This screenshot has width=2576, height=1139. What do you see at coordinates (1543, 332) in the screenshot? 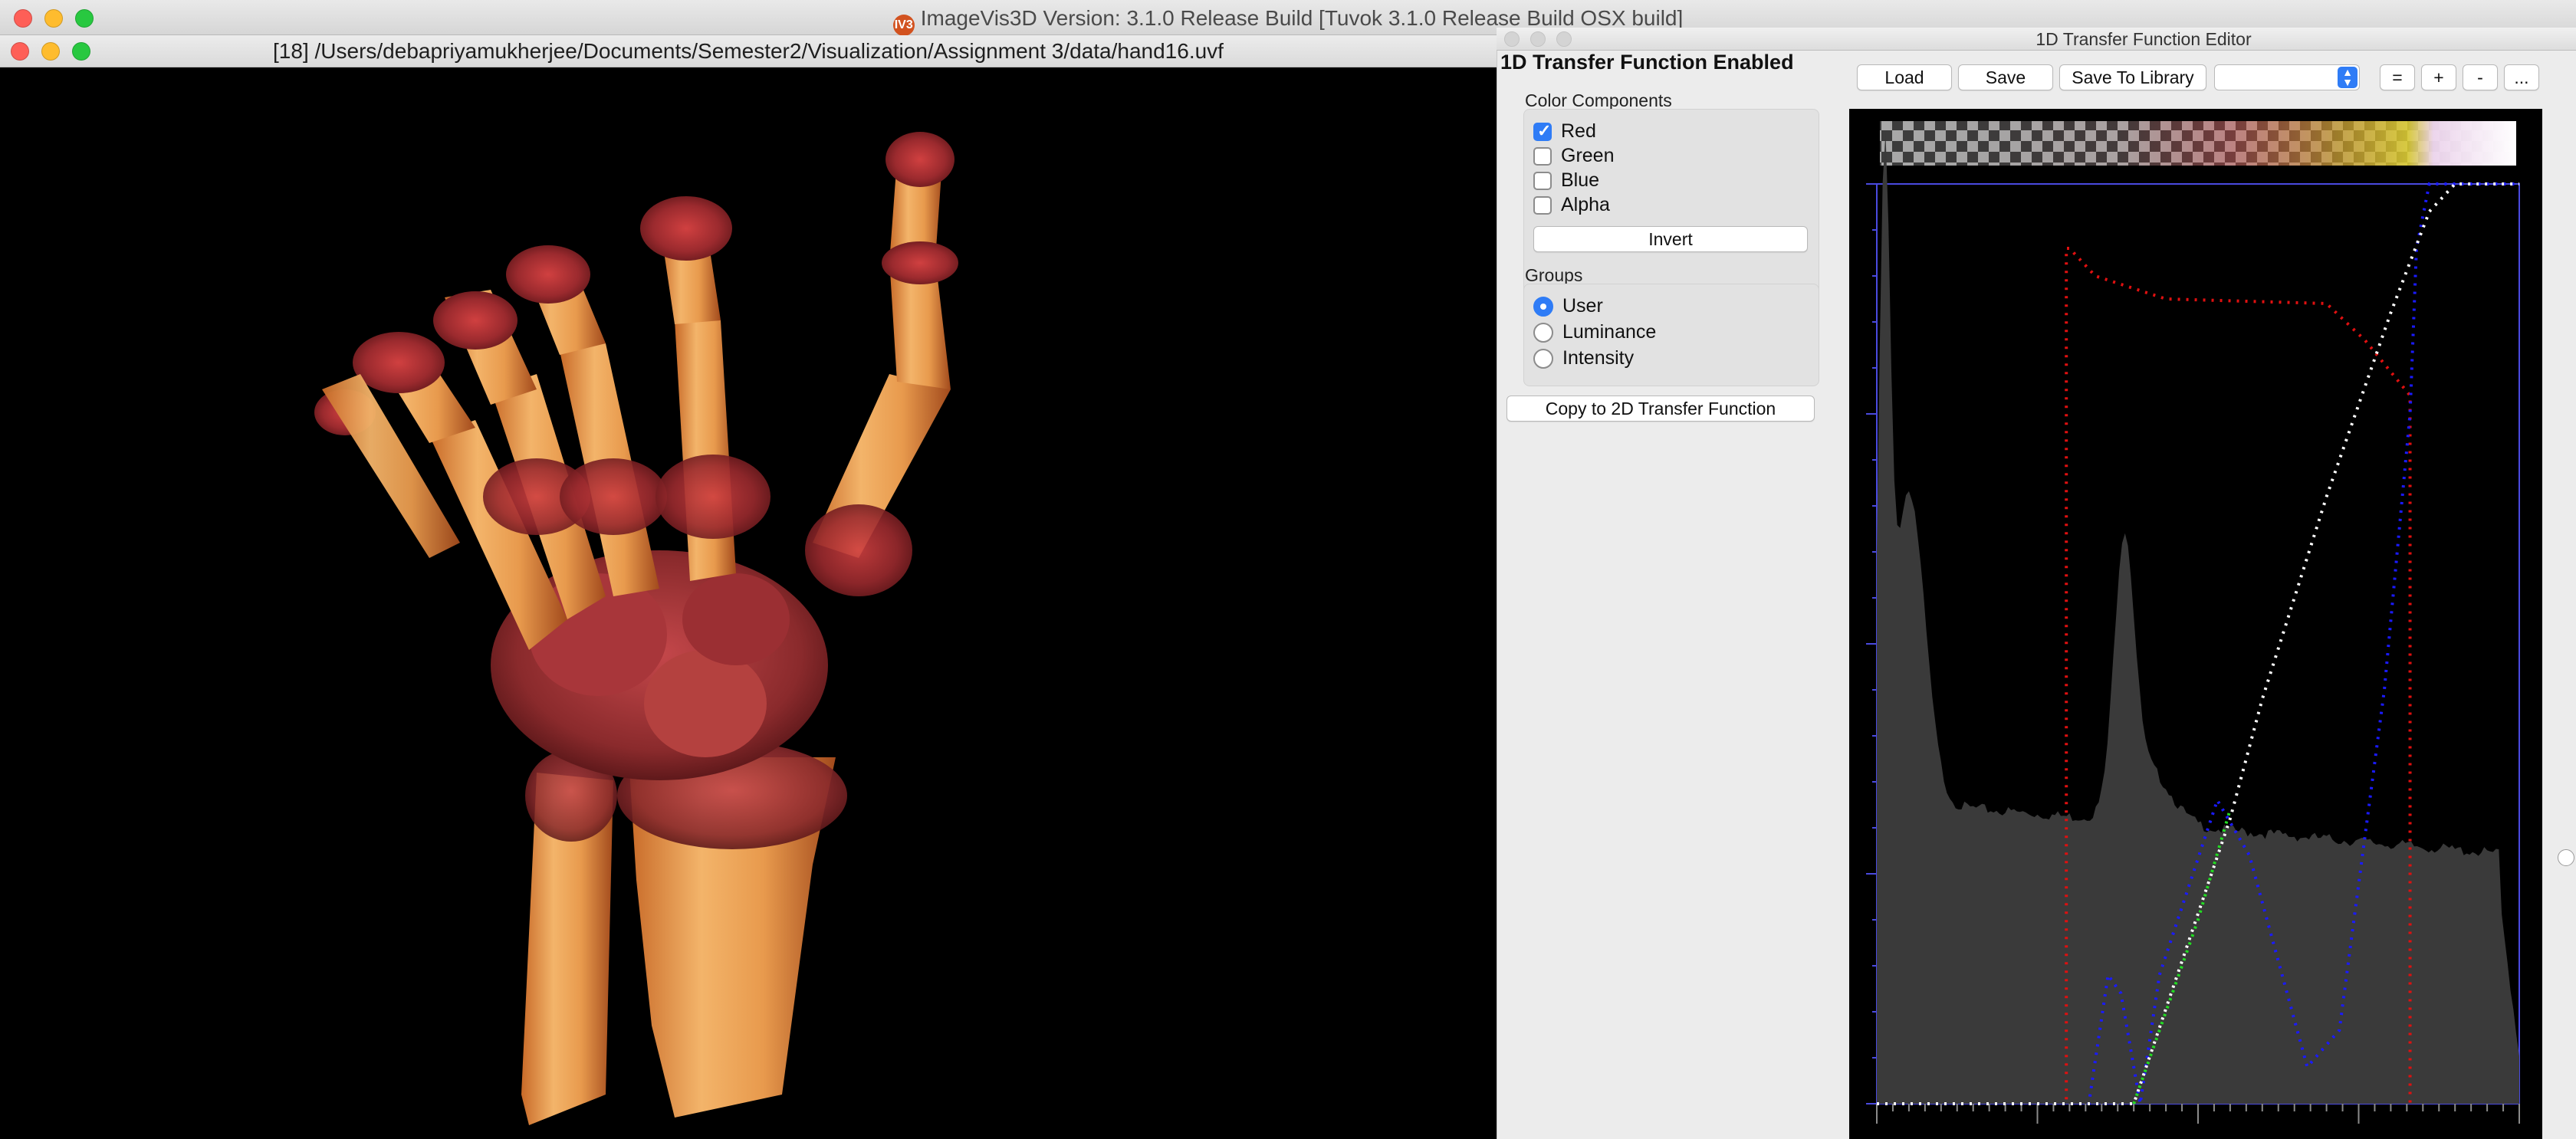
I see `luminance-radio` at bounding box center [1543, 332].